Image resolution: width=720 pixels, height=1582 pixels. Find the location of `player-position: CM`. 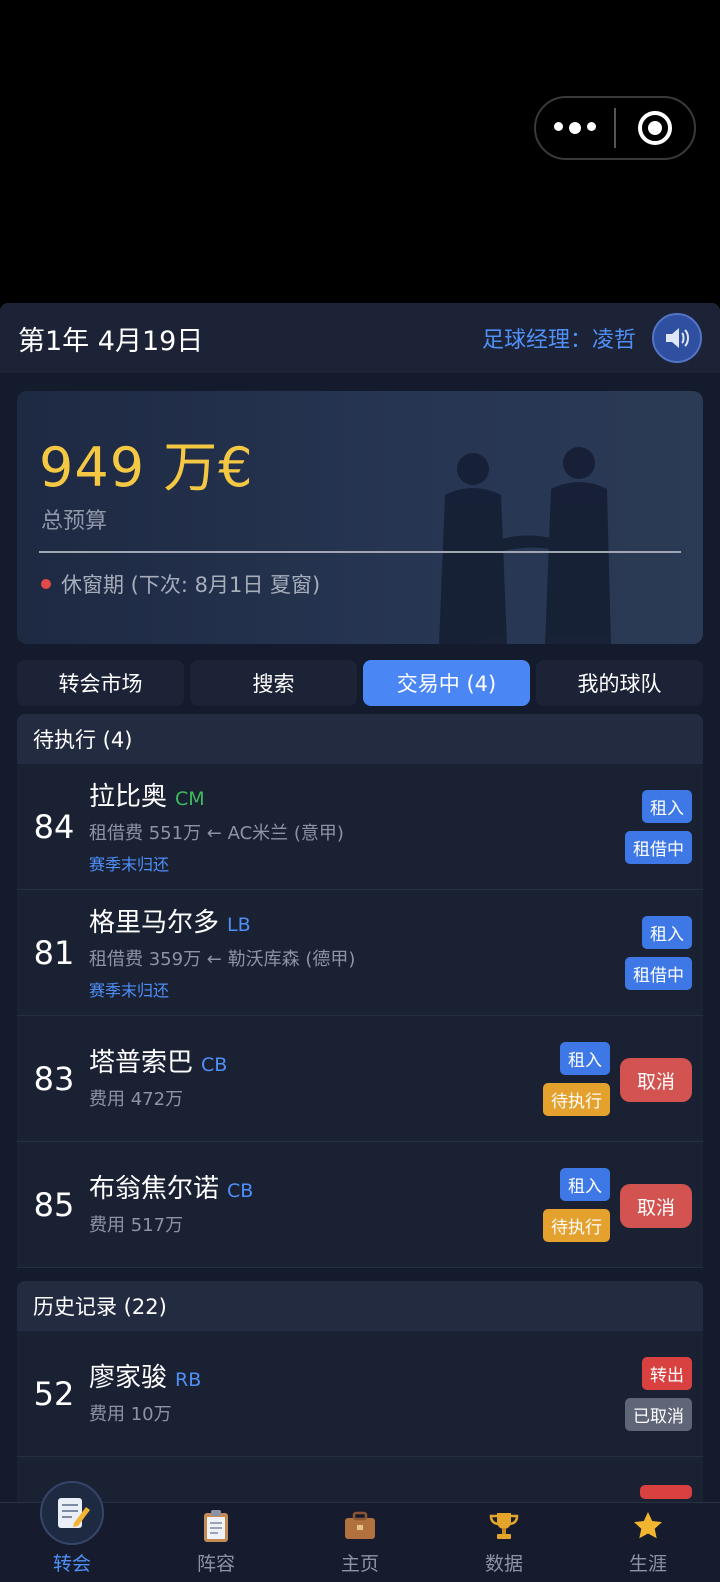

player-position: CM is located at coordinates (190, 799).